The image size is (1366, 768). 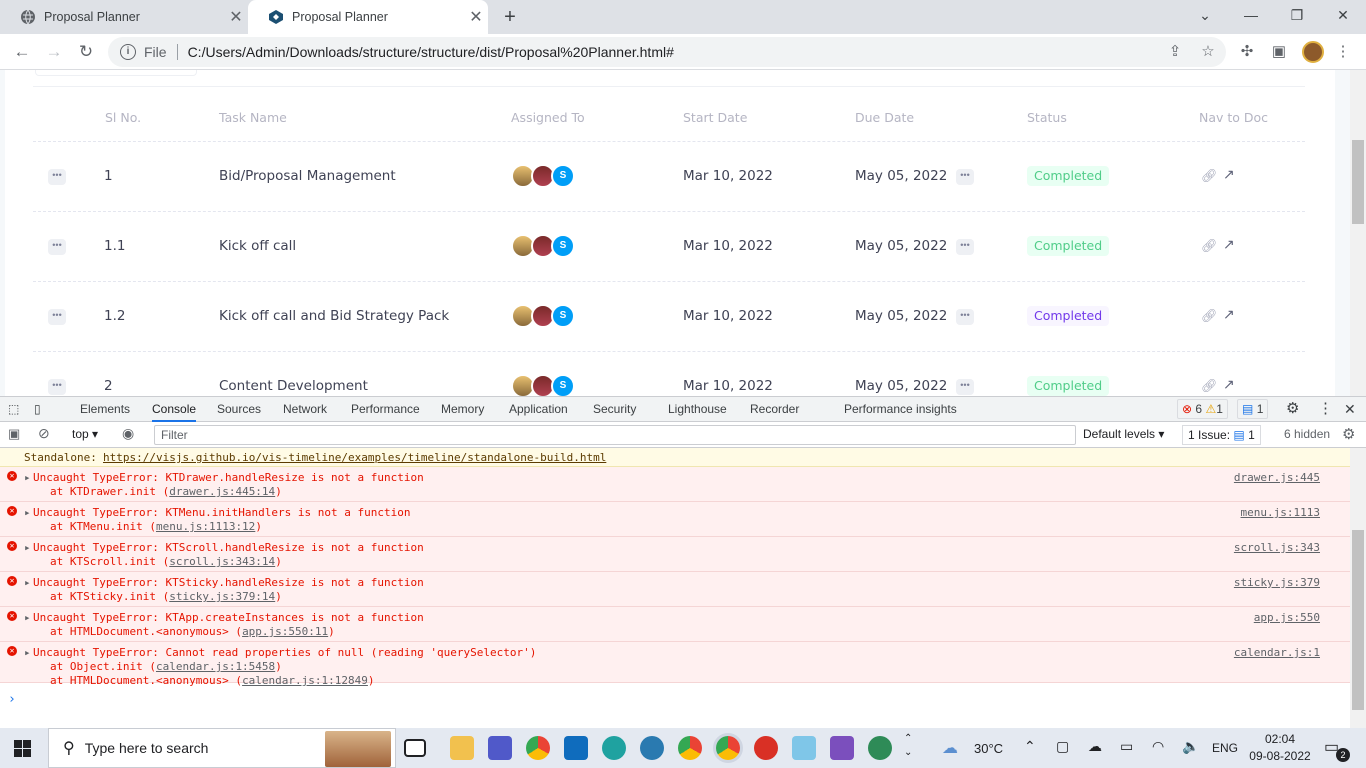 I want to click on source-link: sticky.js:379, so click(x=1277, y=582).